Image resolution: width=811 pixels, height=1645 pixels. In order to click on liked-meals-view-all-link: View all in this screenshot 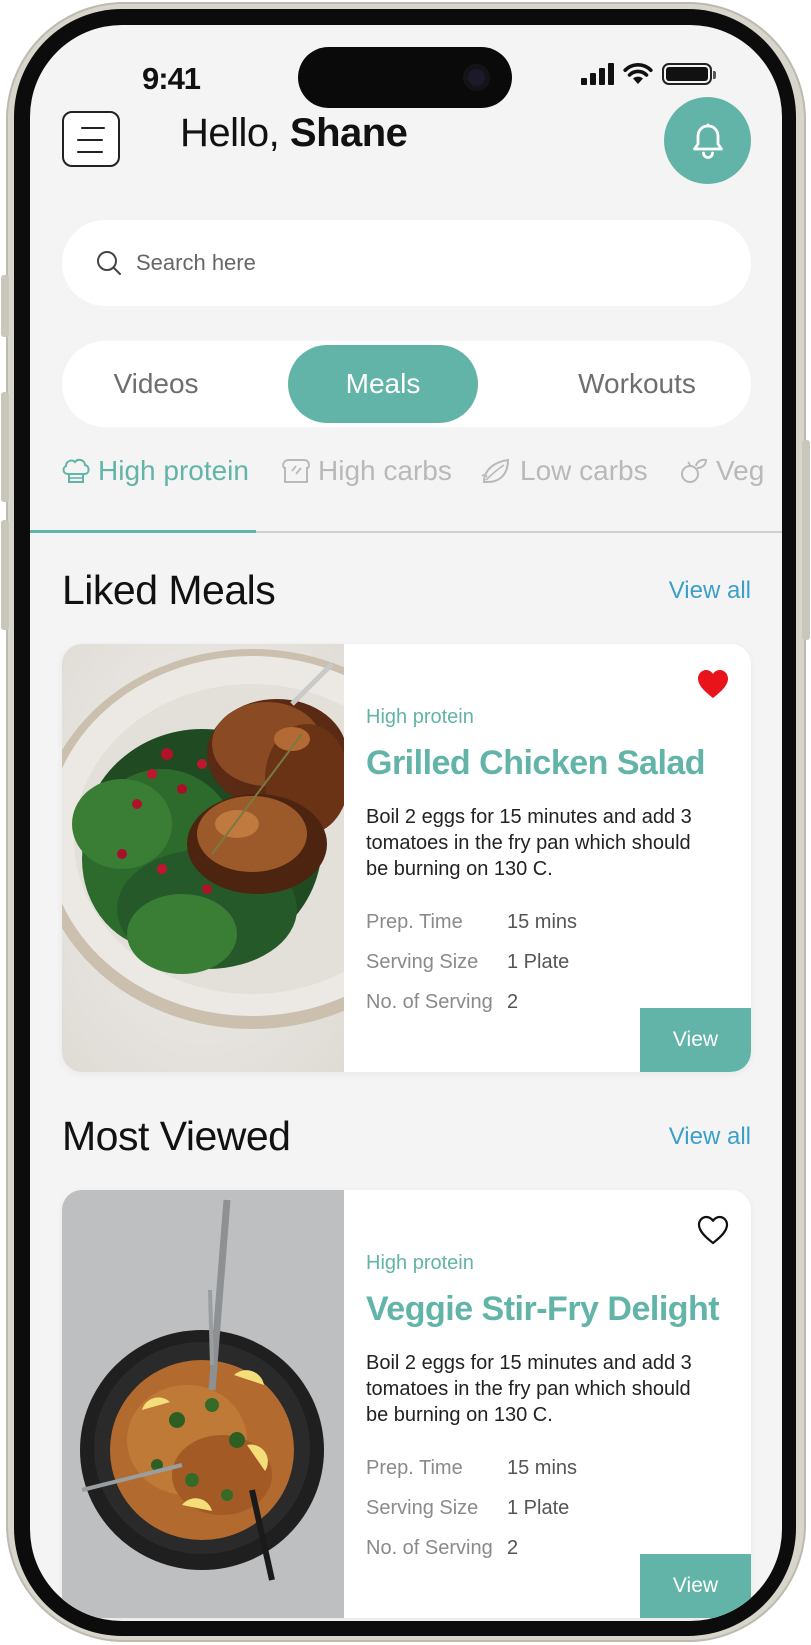, I will do `click(710, 591)`.